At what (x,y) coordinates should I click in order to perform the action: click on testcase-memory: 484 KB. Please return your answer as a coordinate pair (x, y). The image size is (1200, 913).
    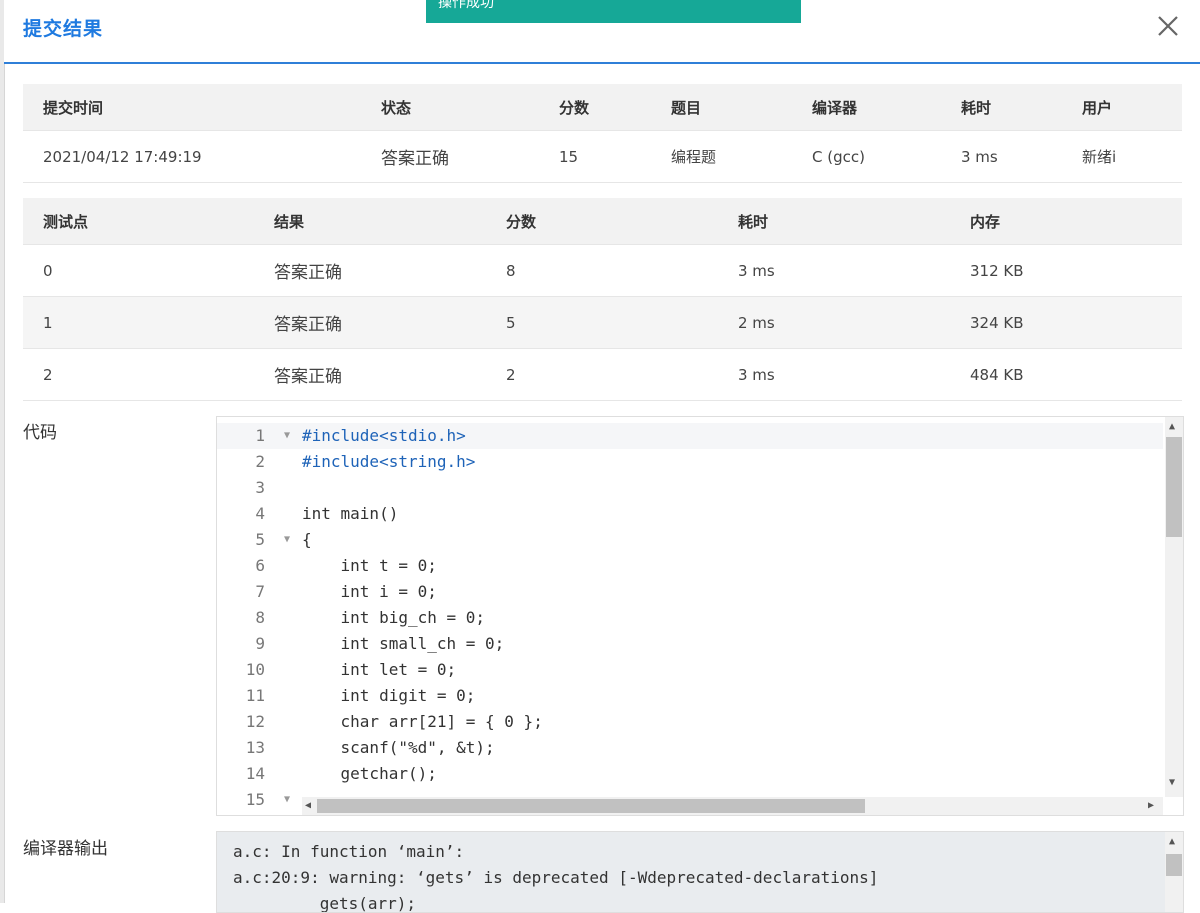
    Looking at the image, I should click on (1066, 374).